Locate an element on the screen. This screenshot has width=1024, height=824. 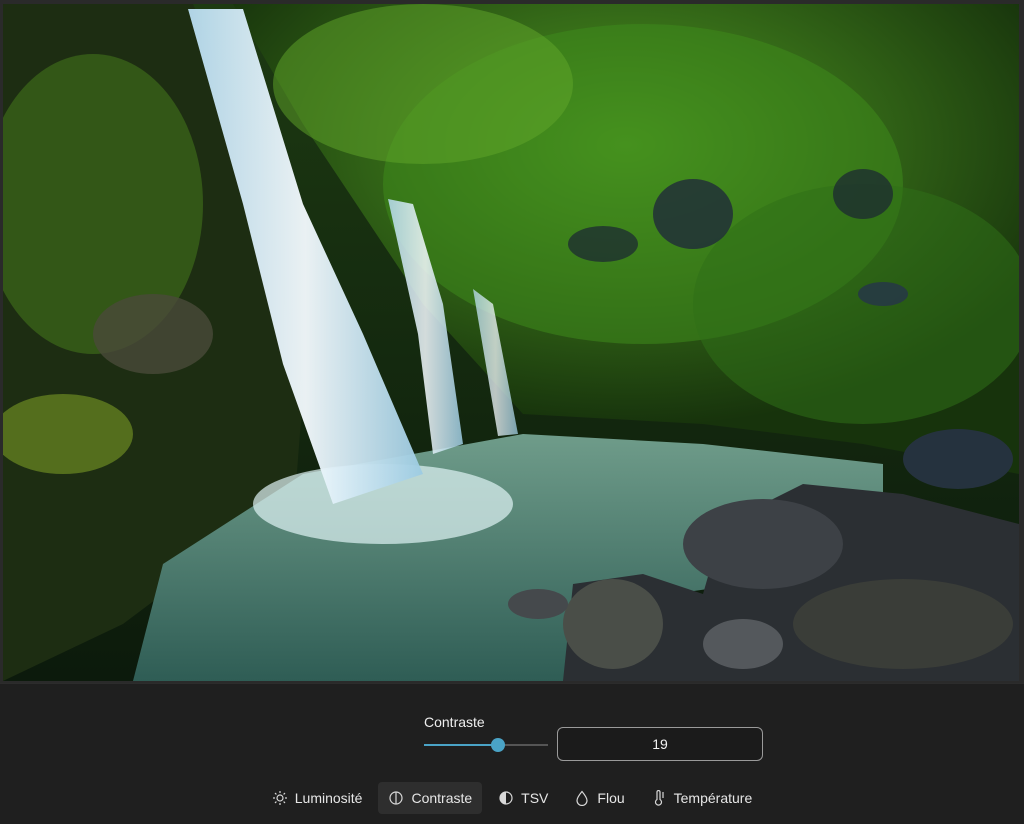
tab-tsv: TSV is located at coordinates (523, 798).